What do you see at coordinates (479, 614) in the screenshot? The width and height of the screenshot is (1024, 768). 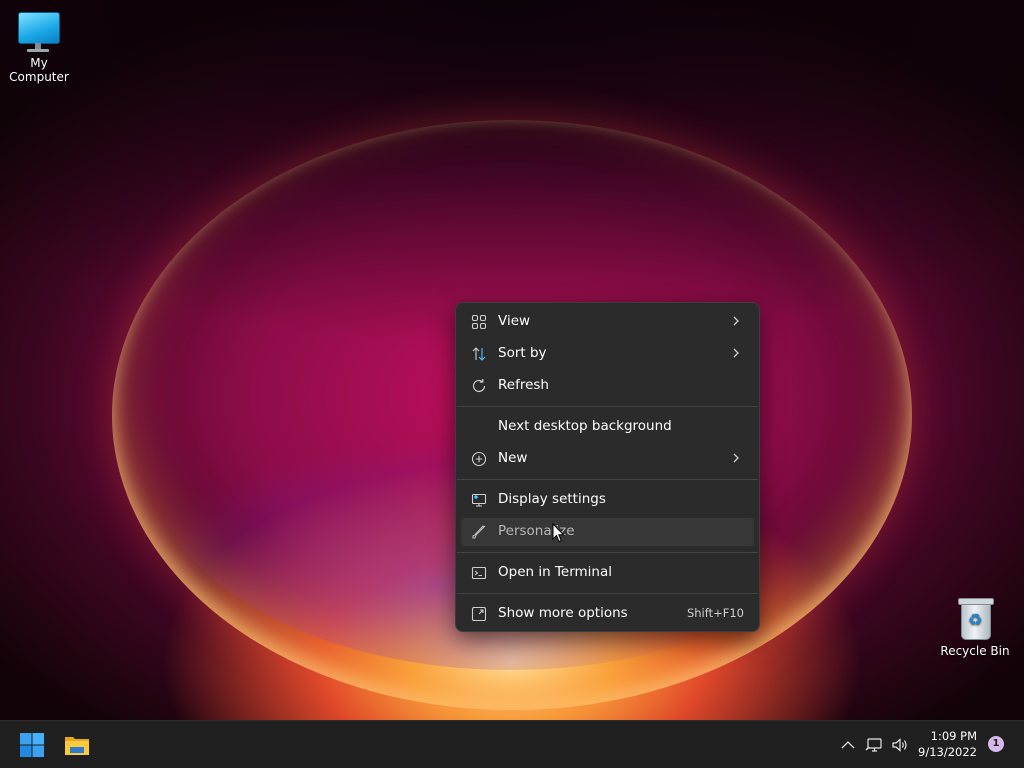 I see `expand-icon` at bounding box center [479, 614].